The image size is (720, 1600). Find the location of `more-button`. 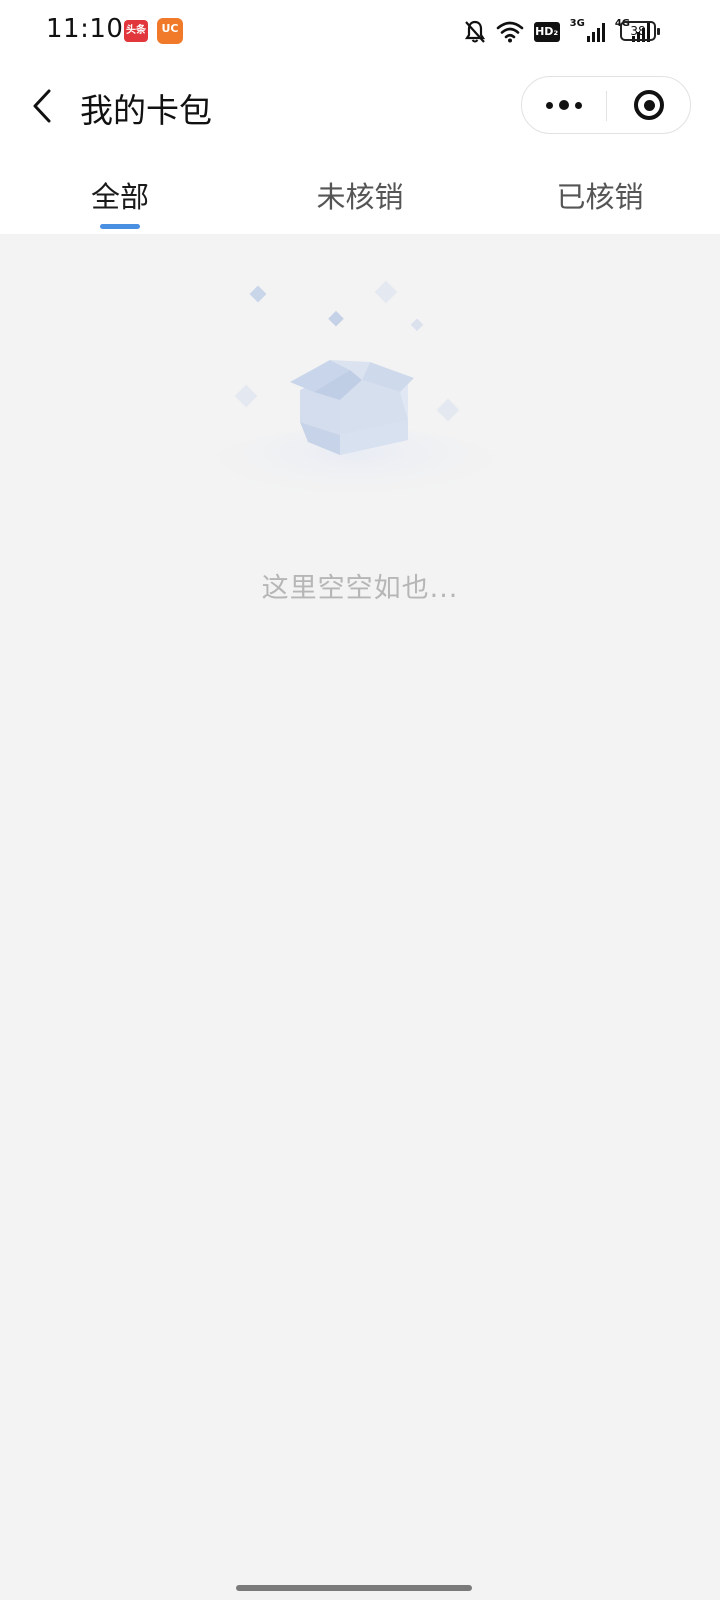

more-button is located at coordinates (564, 105).